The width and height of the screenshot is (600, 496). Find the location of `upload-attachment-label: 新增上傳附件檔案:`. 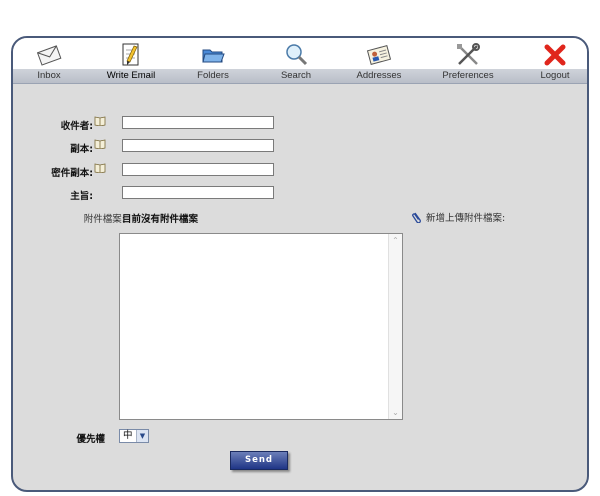

upload-attachment-label: 新增上傳附件檔案: is located at coordinates (466, 218).